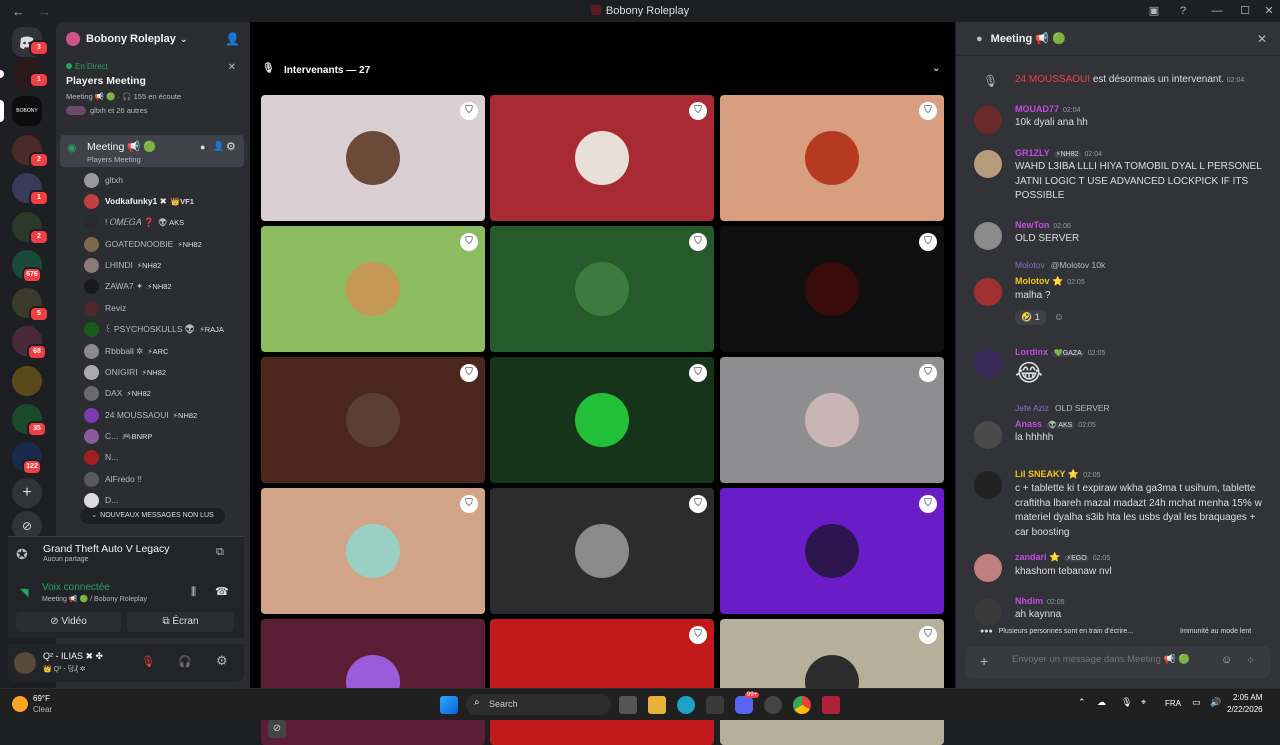 The image size is (1280, 745). What do you see at coordinates (139, 201) in the screenshot?
I see `member-item: Vodkafunky1 ✖ 👑VF1` at bounding box center [139, 201].